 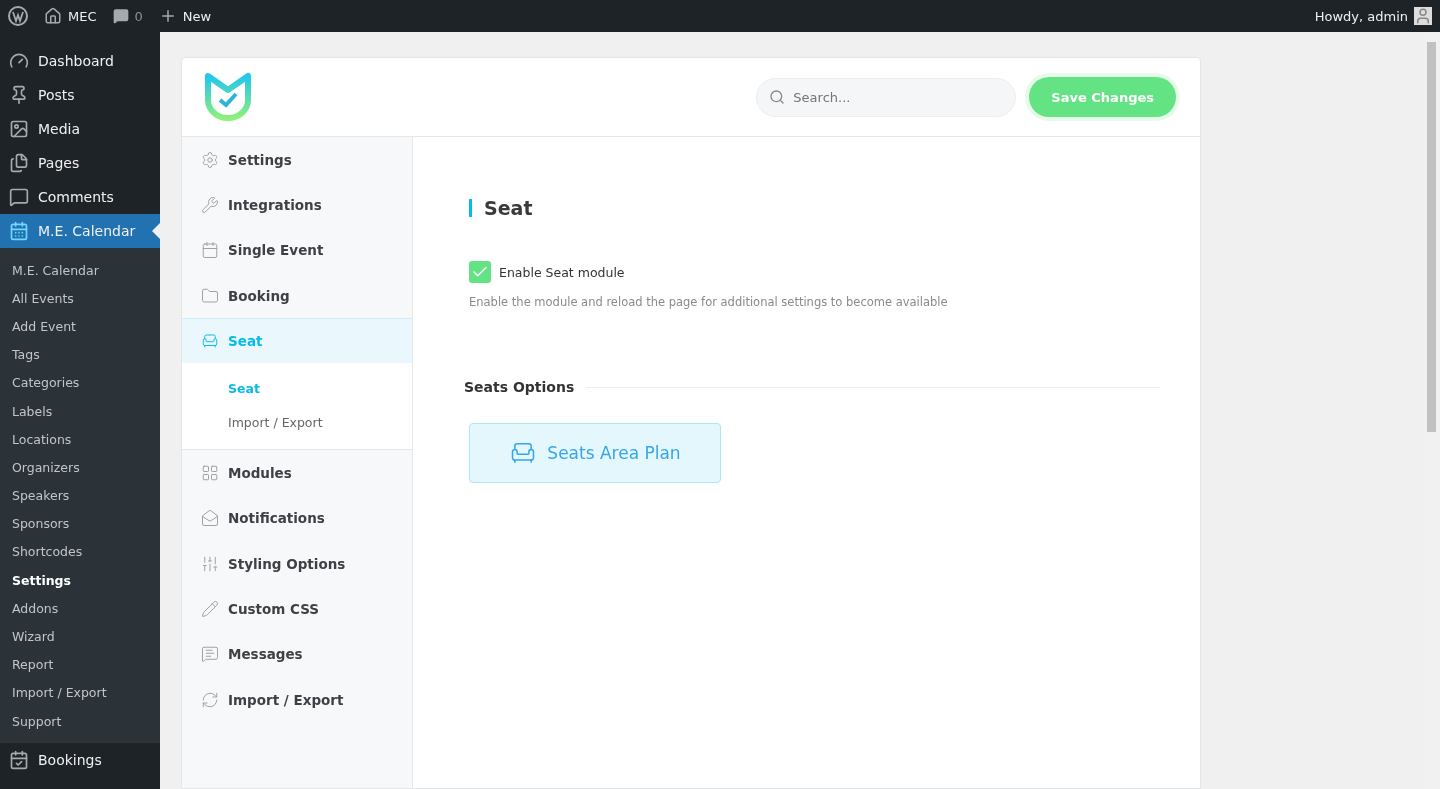 What do you see at coordinates (19, 95) in the screenshot?
I see `pin-icon` at bounding box center [19, 95].